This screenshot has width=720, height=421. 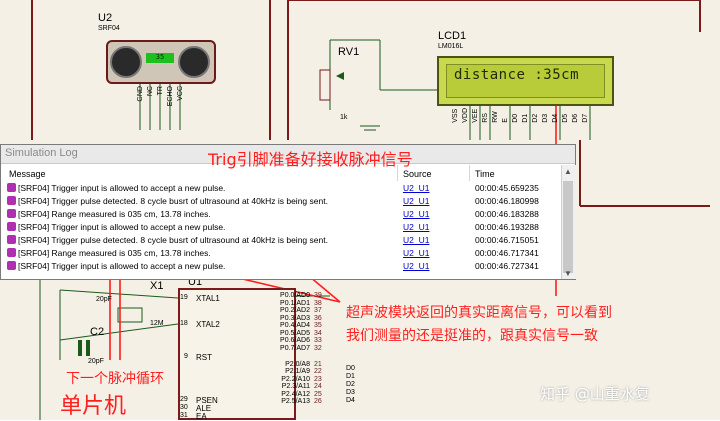 What do you see at coordinates (417, 174) in the screenshot?
I see `column-header-source: Source` at bounding box center [417, 174].